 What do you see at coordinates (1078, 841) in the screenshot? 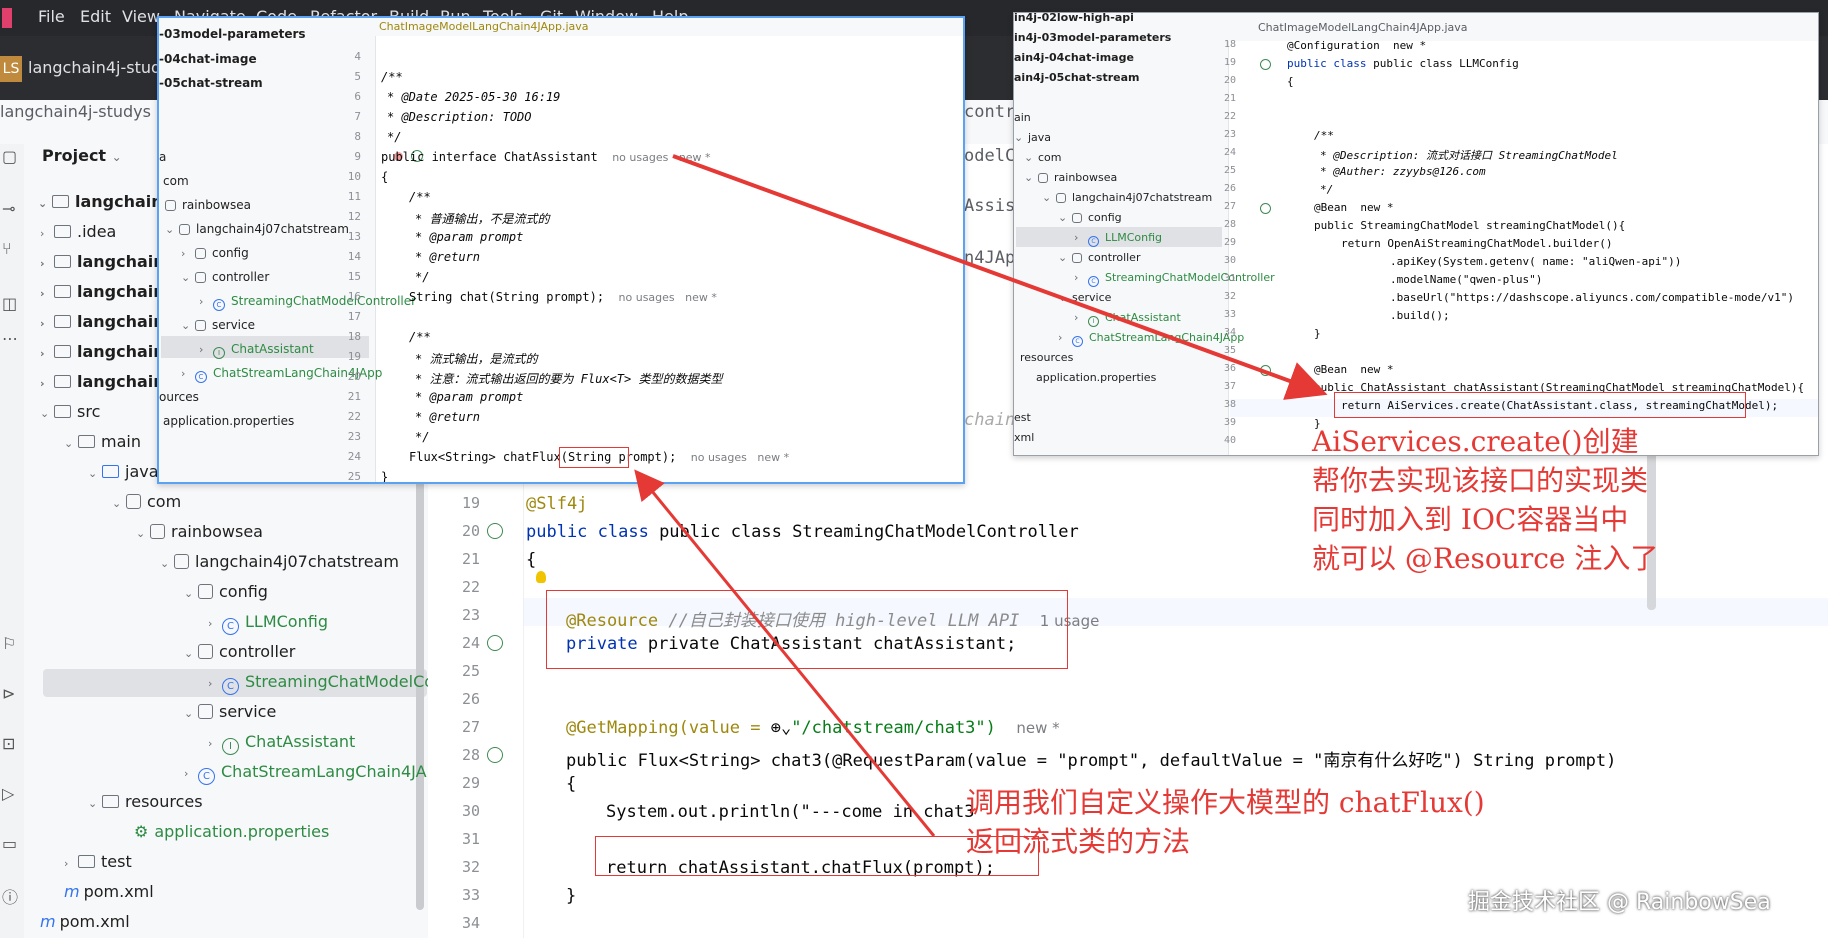
I see `note-line: 返回流式类的方法` at bounding box center [1078, 841].